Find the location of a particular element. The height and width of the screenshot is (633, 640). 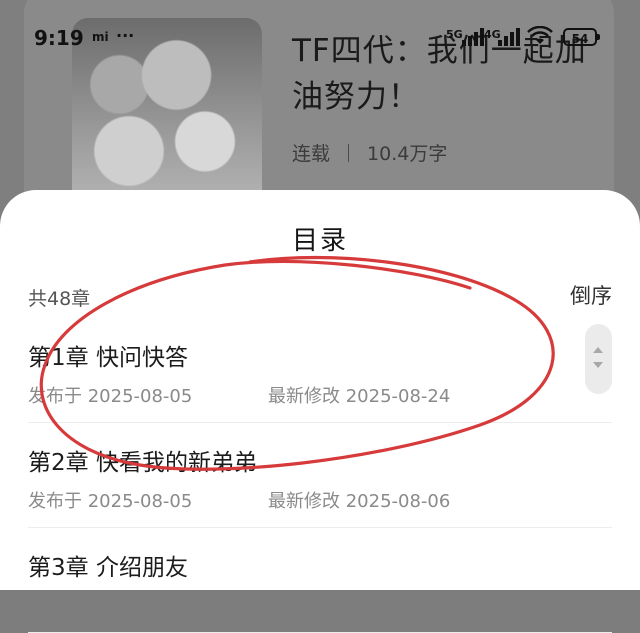

book-meta: 连载 10.4万字 is located at coordinates (369, 152).